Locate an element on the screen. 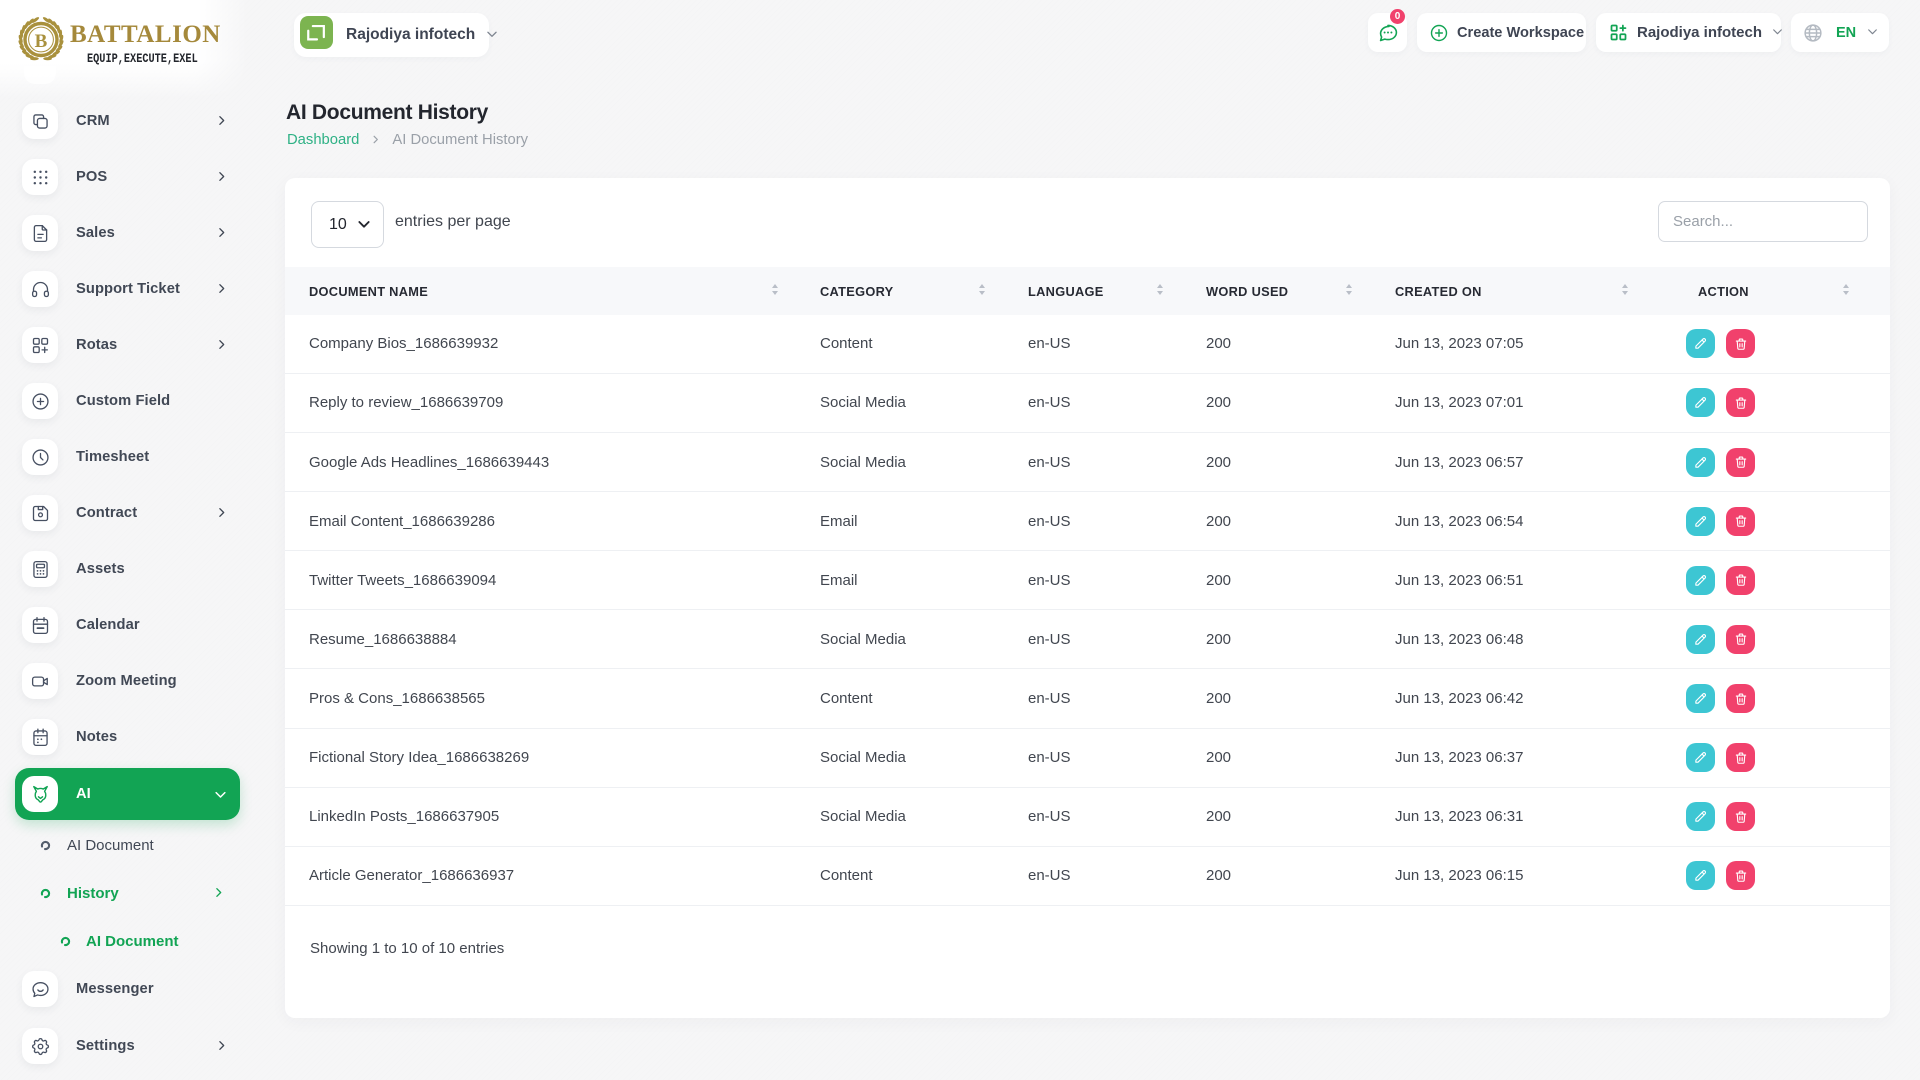 The image size is (1920, 1080). svg-text: B is located at coordinates (41, 41).